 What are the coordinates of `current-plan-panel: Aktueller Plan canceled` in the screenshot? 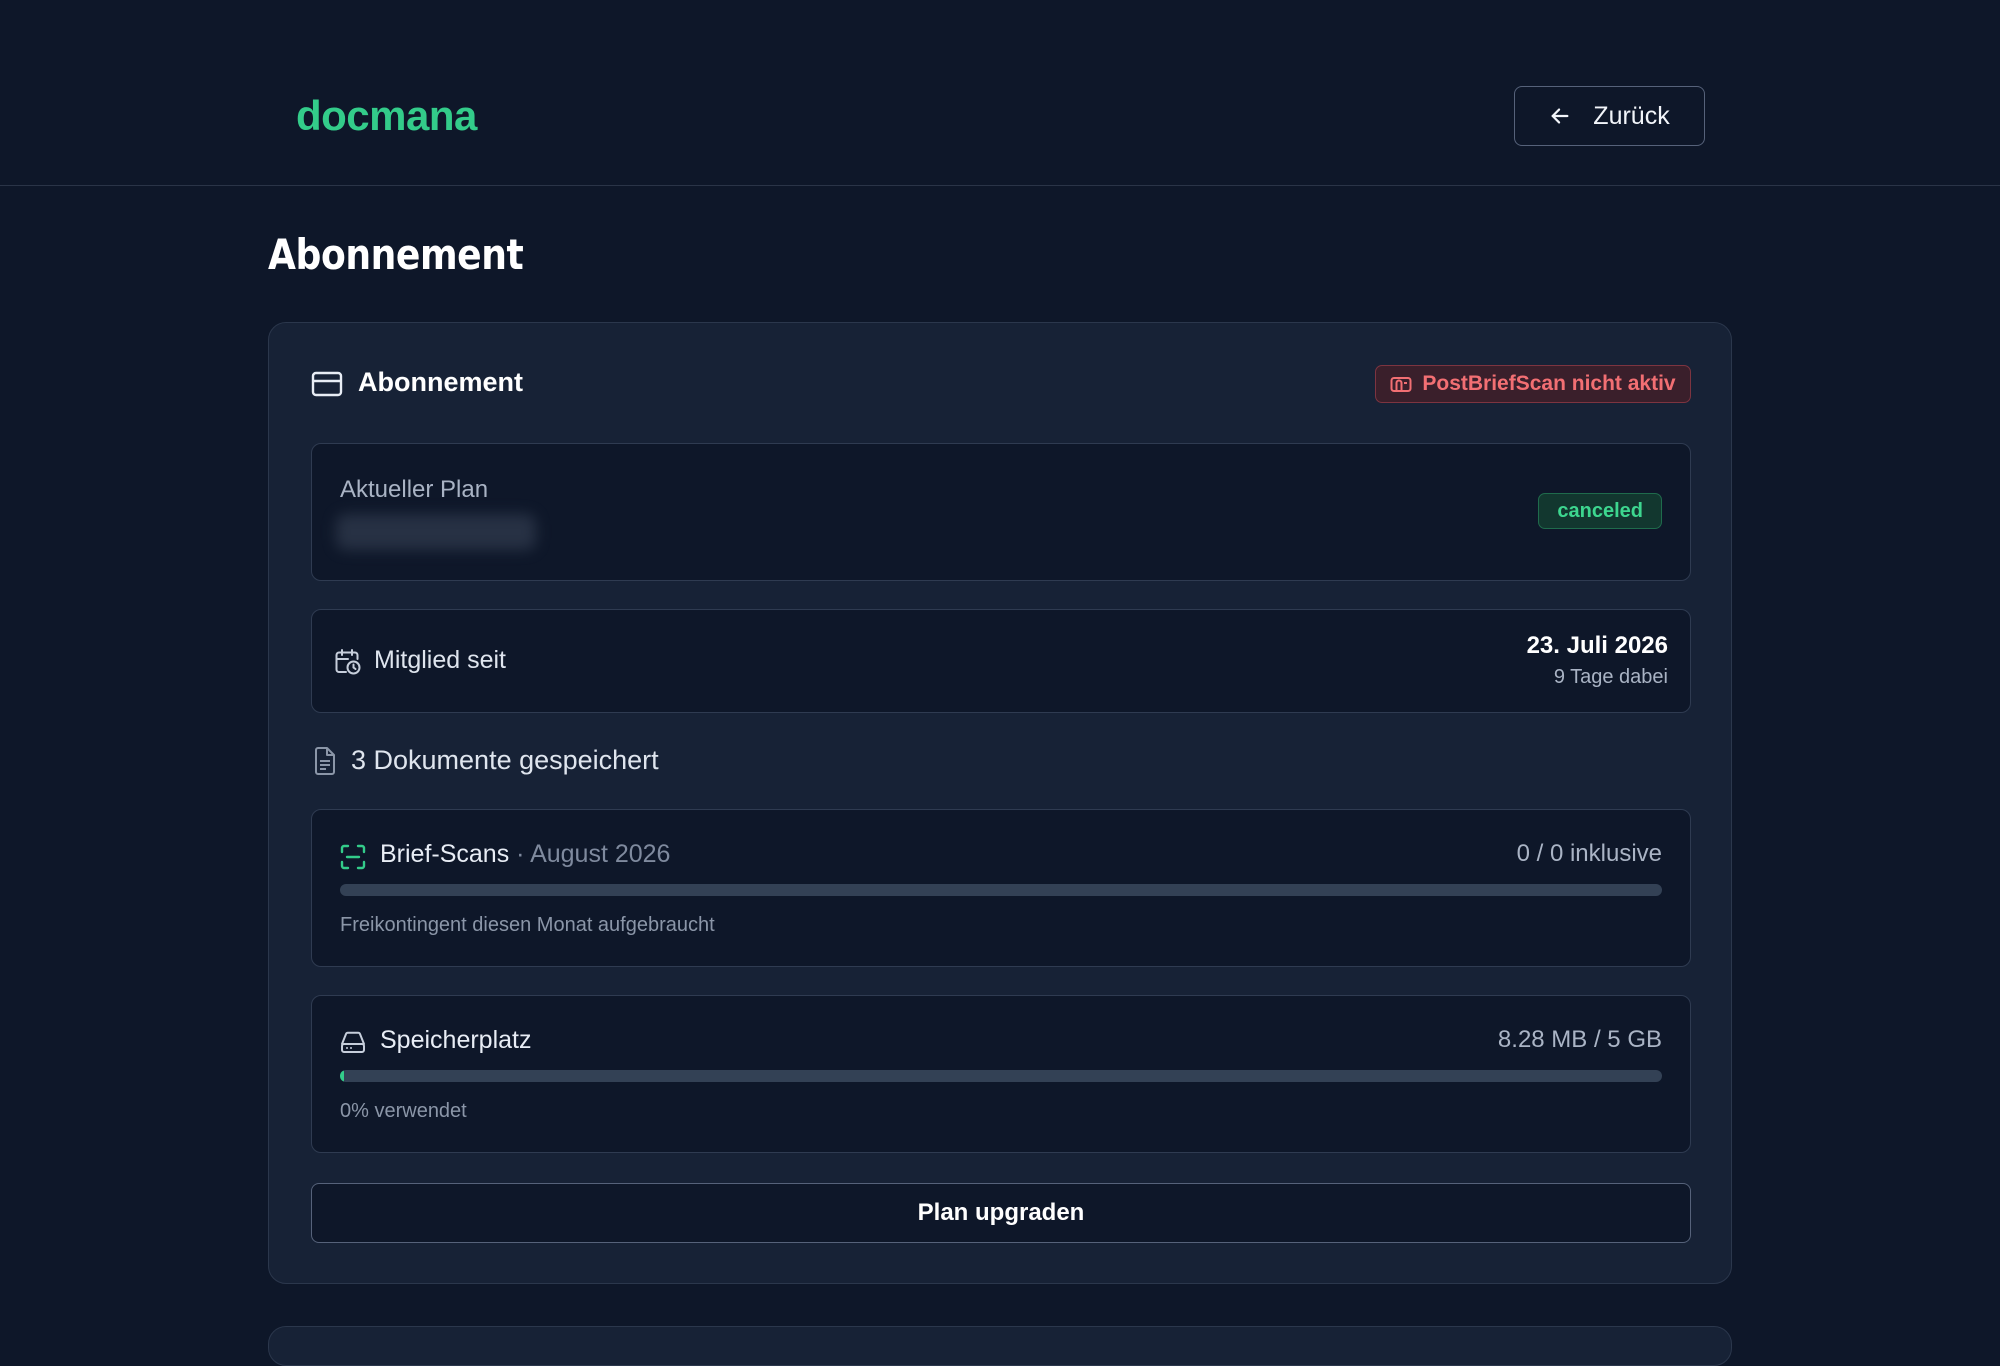 It's located at (1001, 512).